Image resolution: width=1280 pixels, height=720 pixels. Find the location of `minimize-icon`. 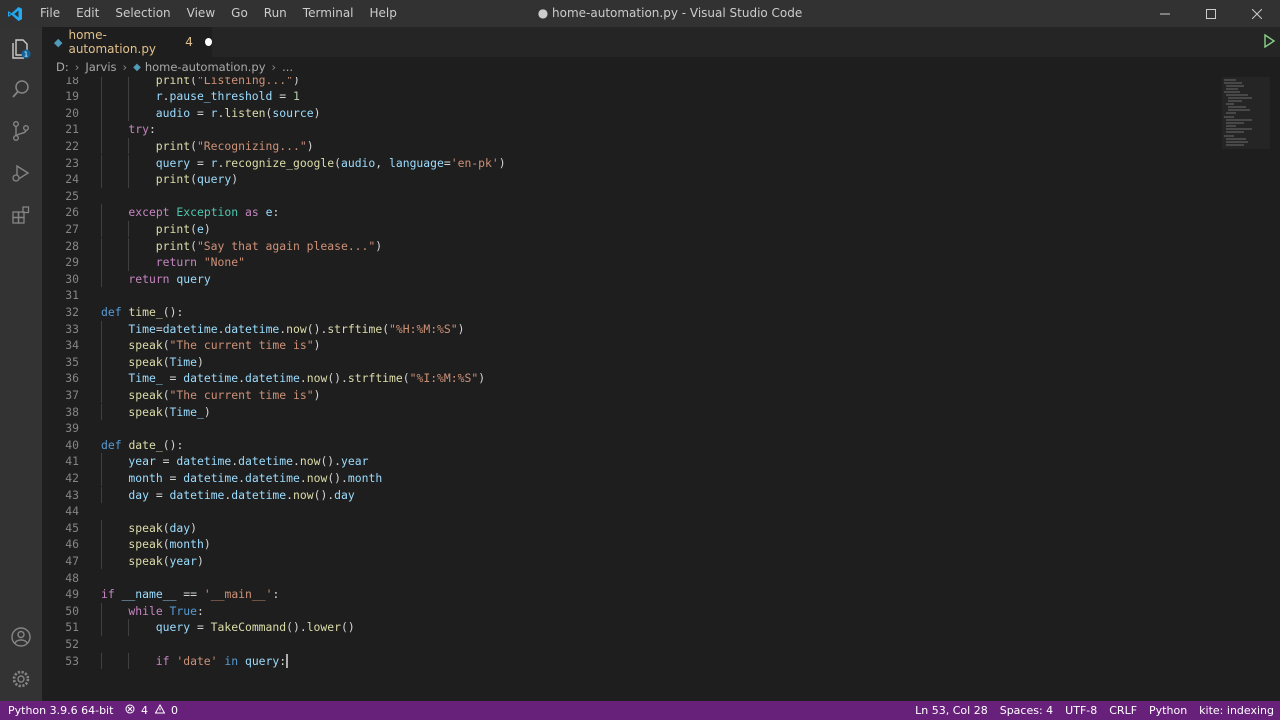

minimize-icon is located at coordinates (1165, 13).